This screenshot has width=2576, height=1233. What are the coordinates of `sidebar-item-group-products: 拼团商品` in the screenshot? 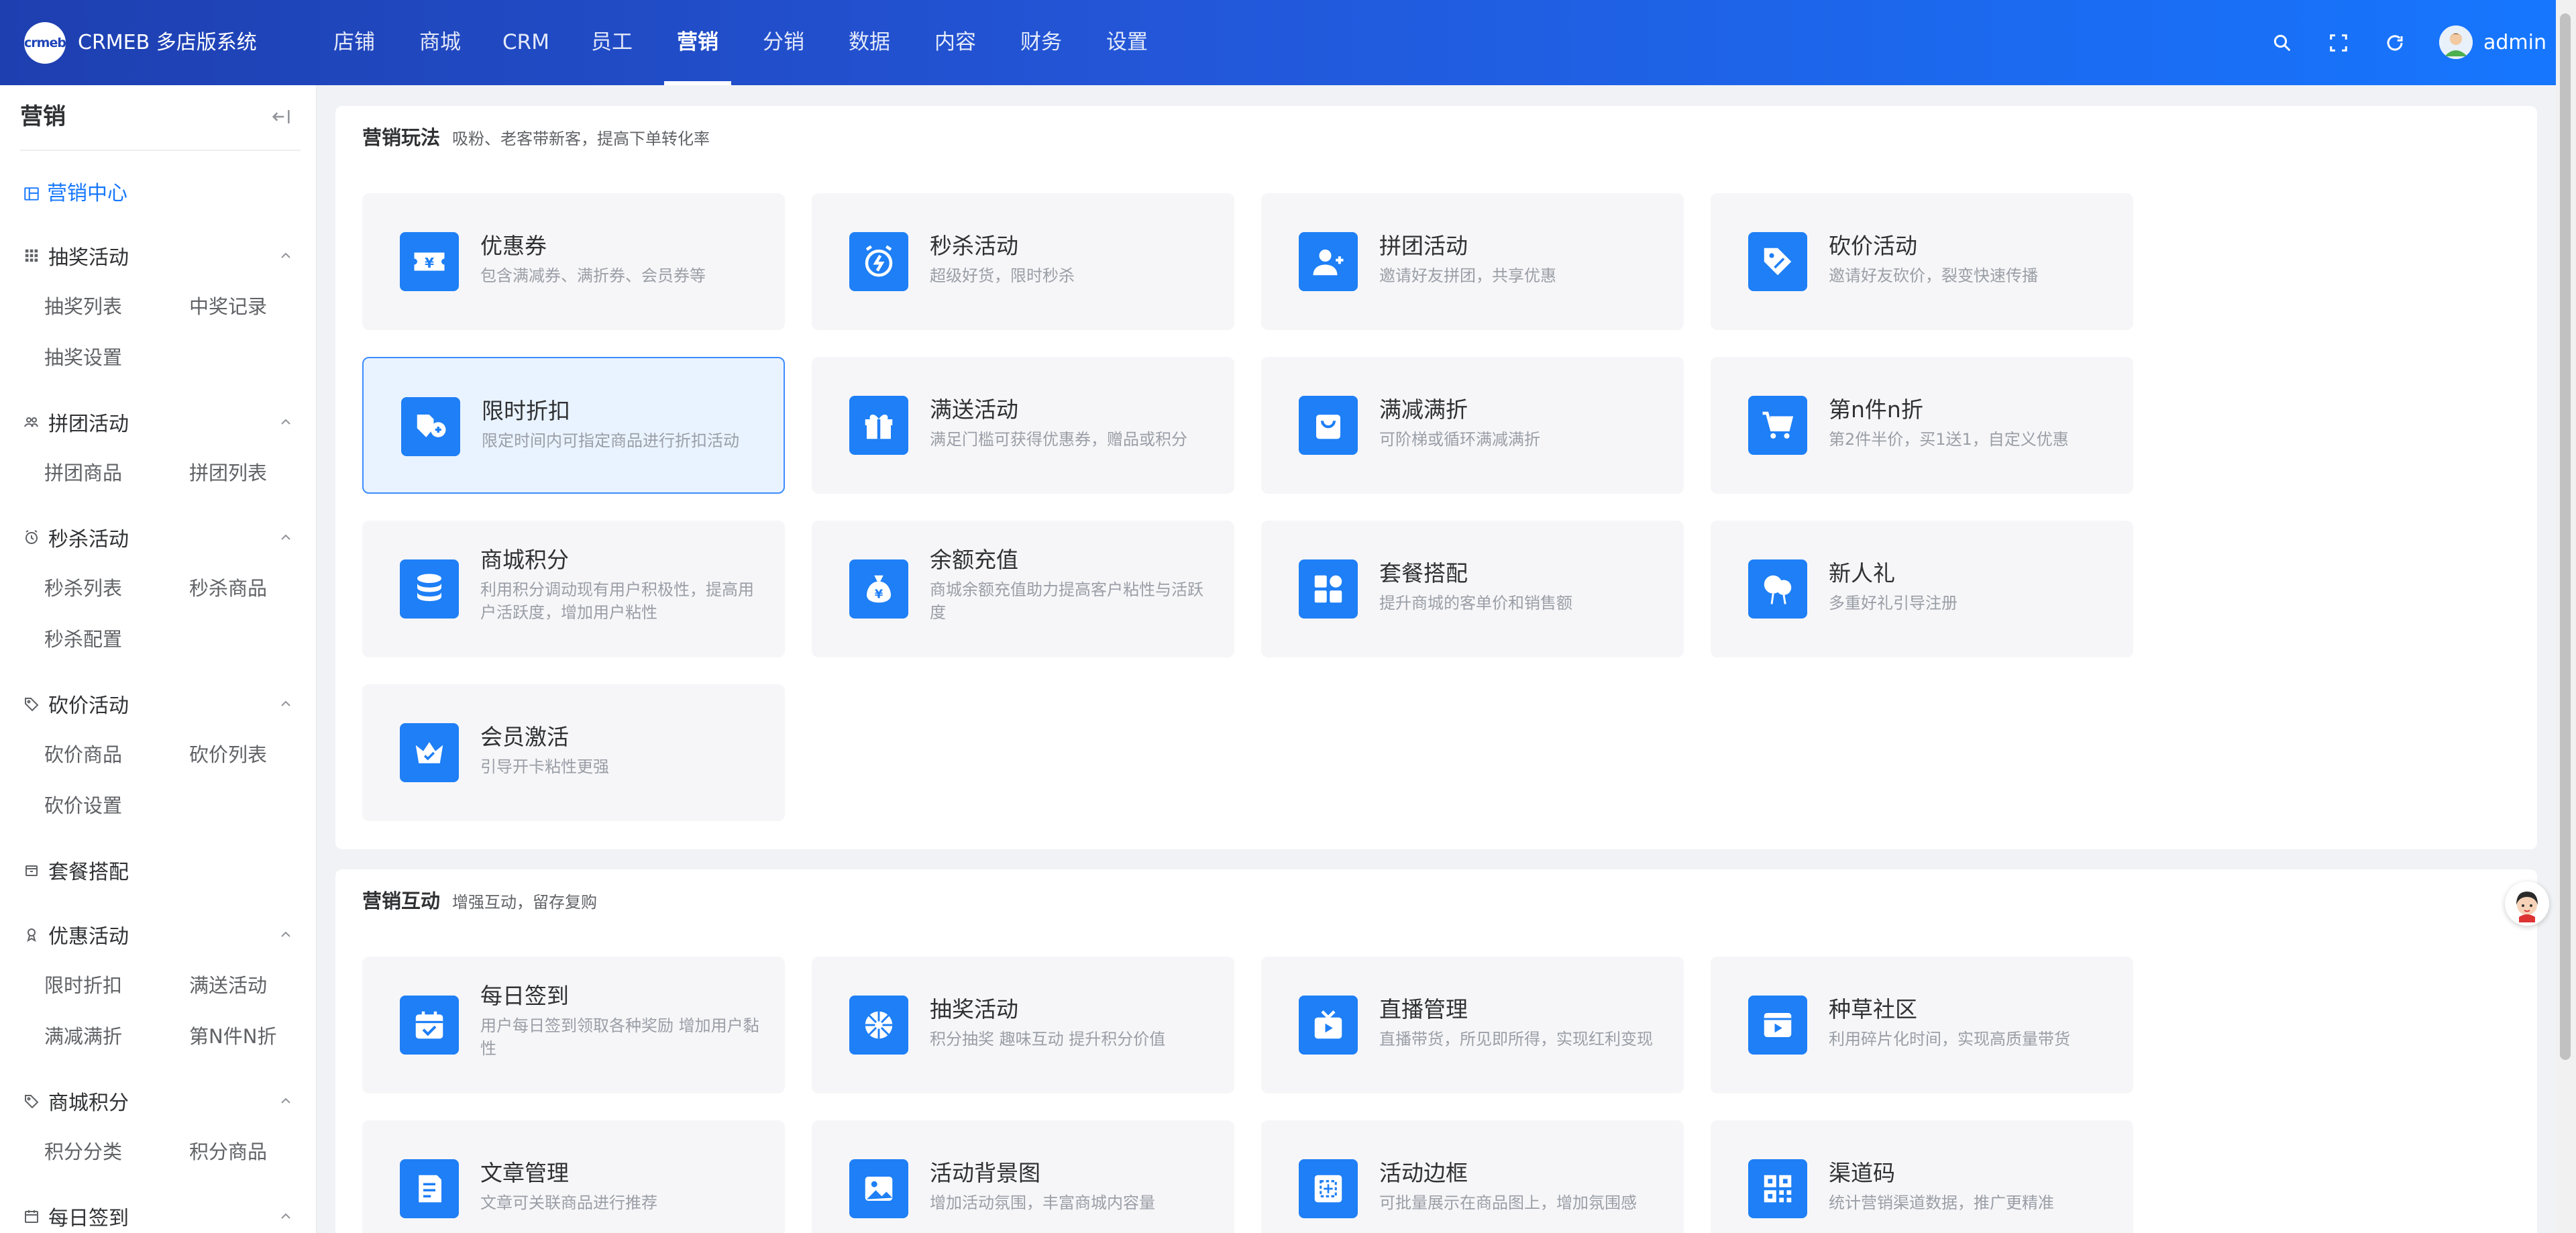 It's located at (83, 473).